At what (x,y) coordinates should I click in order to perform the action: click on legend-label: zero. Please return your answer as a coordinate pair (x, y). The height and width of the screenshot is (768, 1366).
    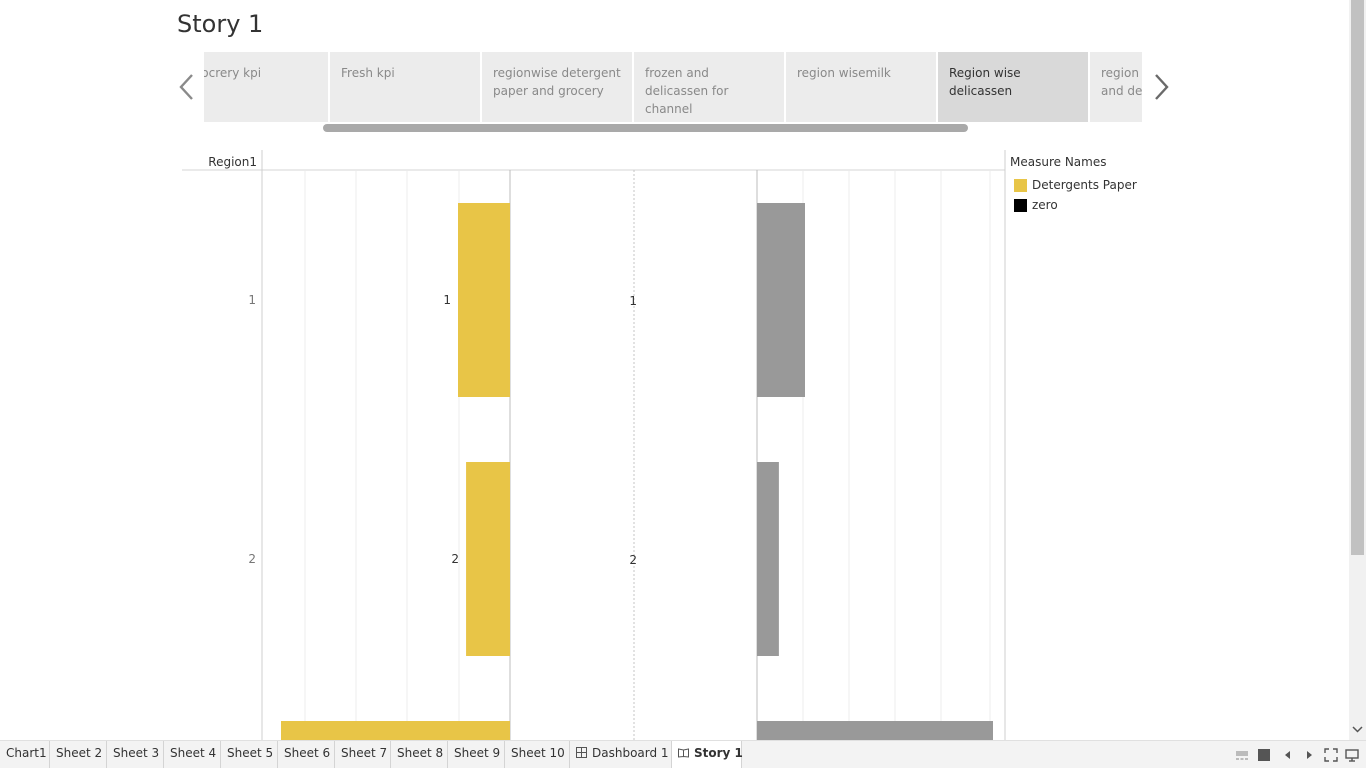
    Looking at the image, I should click on (1045, 205).